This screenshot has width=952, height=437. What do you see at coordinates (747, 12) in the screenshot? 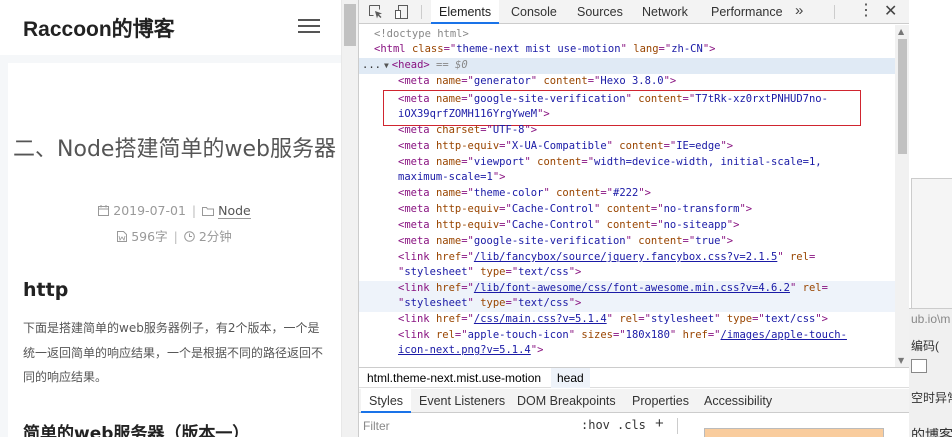
I see `tab-performance: Performance` at bounding box center [747, 12].